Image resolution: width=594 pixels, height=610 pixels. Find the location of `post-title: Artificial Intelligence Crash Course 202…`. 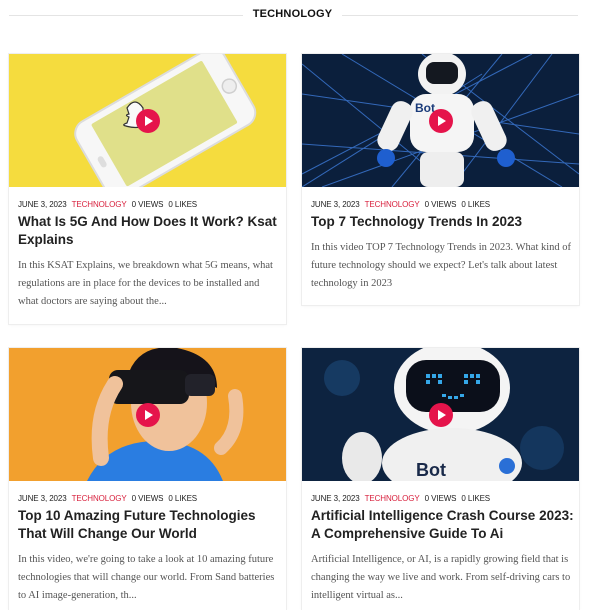

post-title: Artificial Intelligence Crash Course 202… is located at coordinates (443, 525).